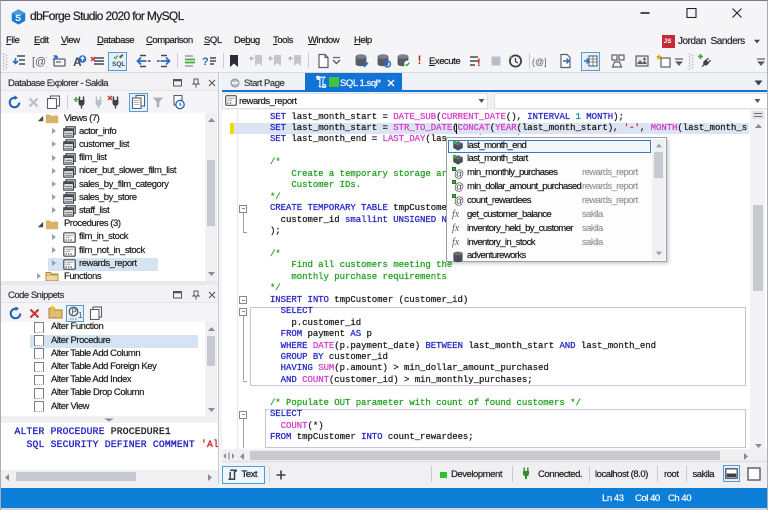 This screenshot has width=768, height=510. Describe the element at coordinates (74, 312) in the screenshot. I see `svg-text: P` at that location.